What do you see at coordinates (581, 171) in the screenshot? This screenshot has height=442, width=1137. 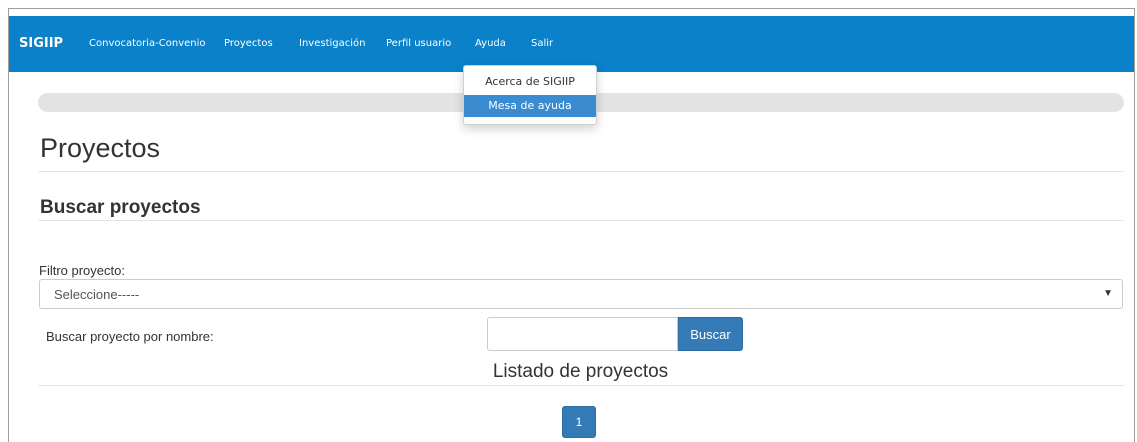 I see `title-divider` at bounding box center [581, 171].